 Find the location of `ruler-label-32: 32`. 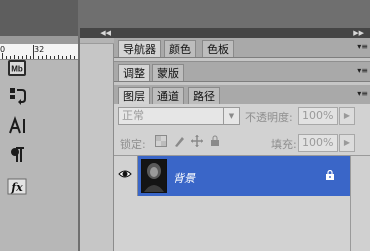

ruler-label-32: 32 is located at coordinates (39, 49).